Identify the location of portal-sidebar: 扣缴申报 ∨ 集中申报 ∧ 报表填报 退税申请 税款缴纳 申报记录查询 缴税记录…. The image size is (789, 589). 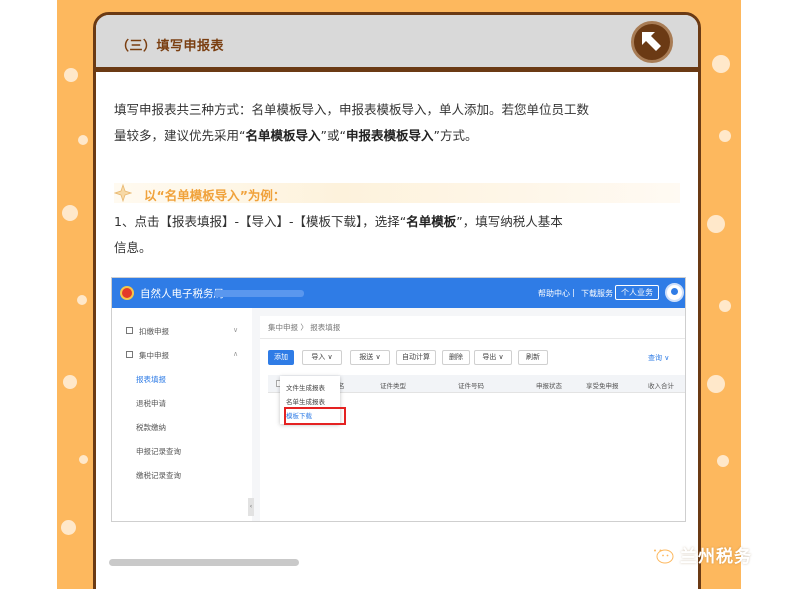
(183, 414).